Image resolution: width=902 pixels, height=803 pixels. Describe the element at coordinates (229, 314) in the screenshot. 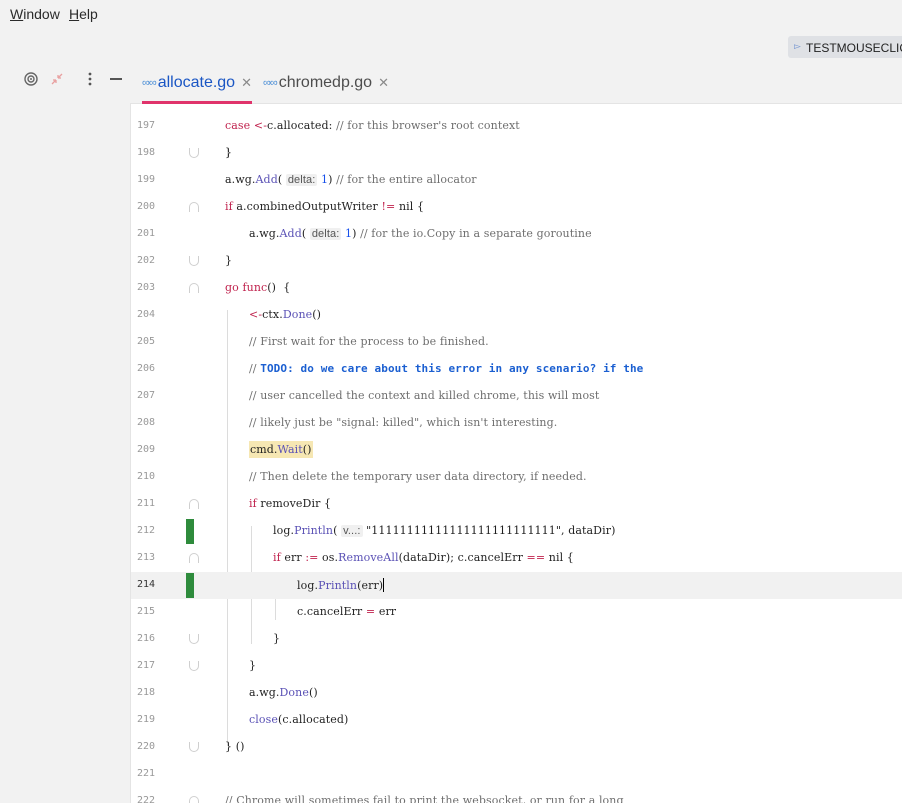

I see `code-line: 204 <-ctx.Done()` at that location.